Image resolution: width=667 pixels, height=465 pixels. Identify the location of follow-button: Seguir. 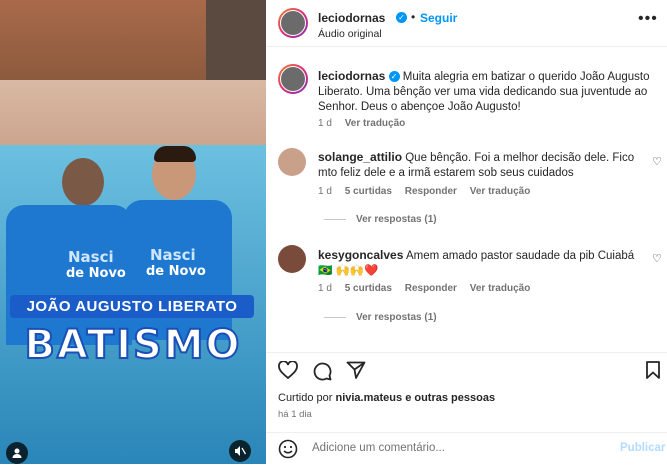
(438, 18).